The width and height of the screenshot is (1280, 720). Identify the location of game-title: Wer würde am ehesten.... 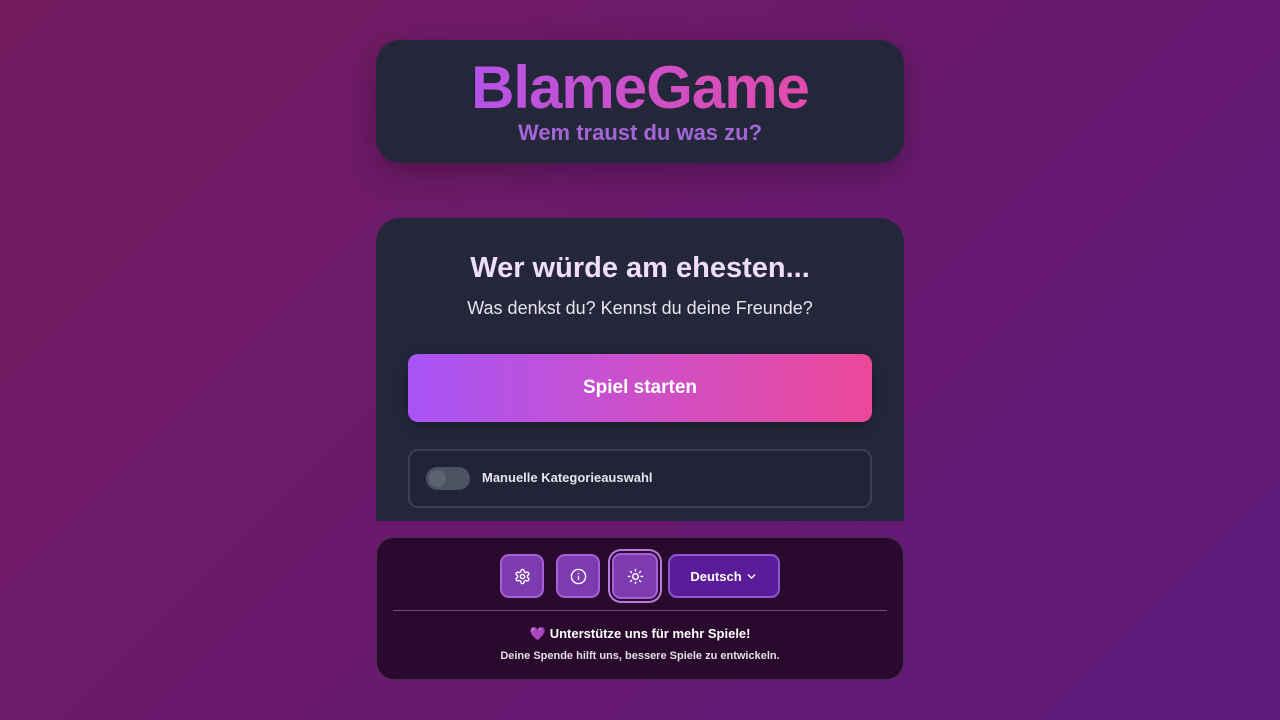
(640, 268).